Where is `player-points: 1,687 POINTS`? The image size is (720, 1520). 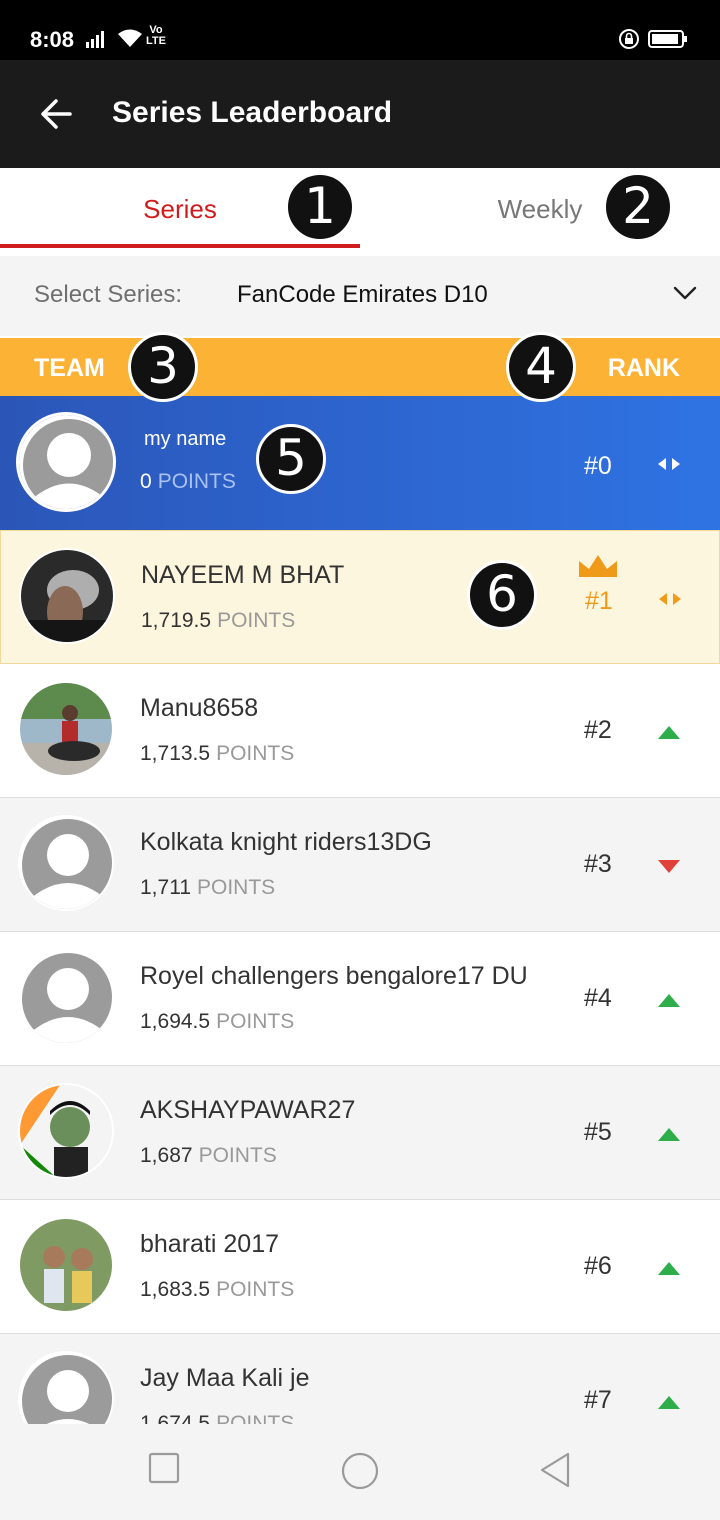 player-points: 1,687 POINTS is located at coordinates (208, 1156).